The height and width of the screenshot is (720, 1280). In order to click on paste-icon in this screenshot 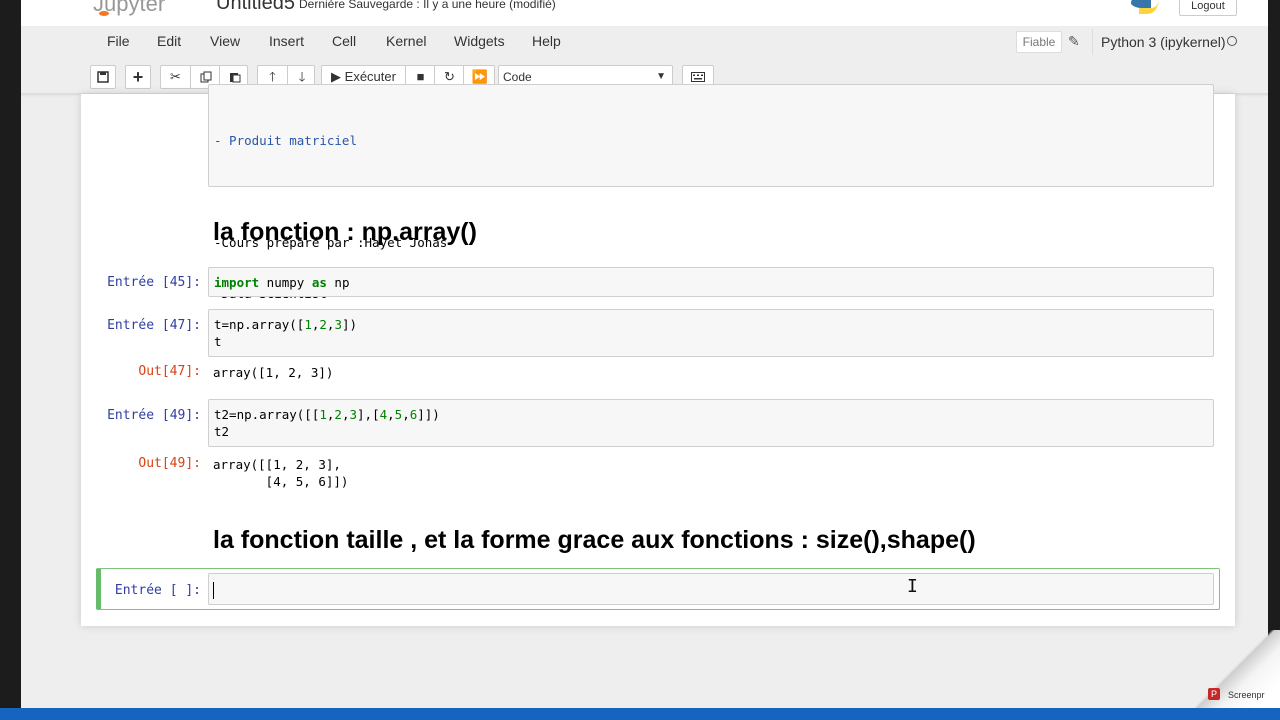, I will do `click(234, 78)`.